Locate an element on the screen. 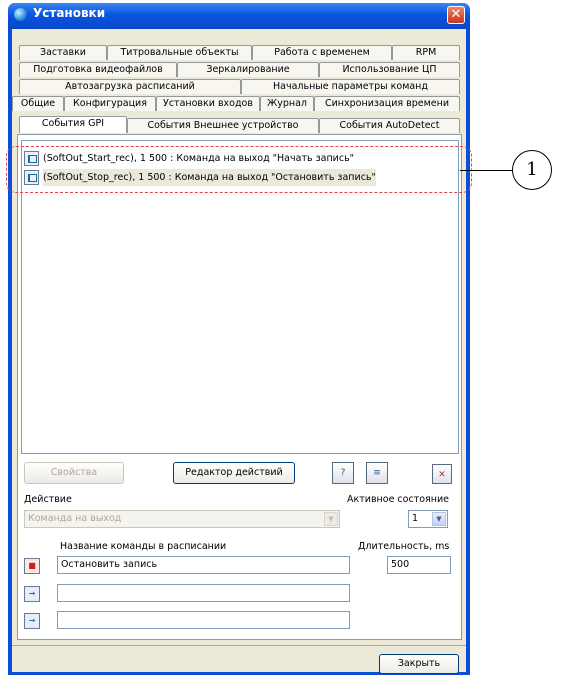  edit-event-icon: ? is located at coordinates (343, 473).